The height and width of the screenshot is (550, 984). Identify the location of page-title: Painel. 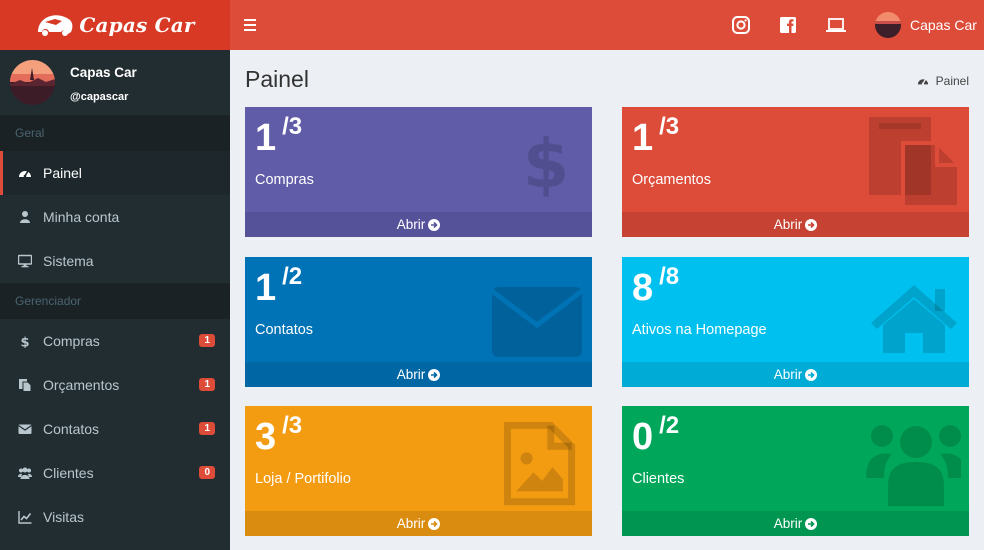
(277, 79).